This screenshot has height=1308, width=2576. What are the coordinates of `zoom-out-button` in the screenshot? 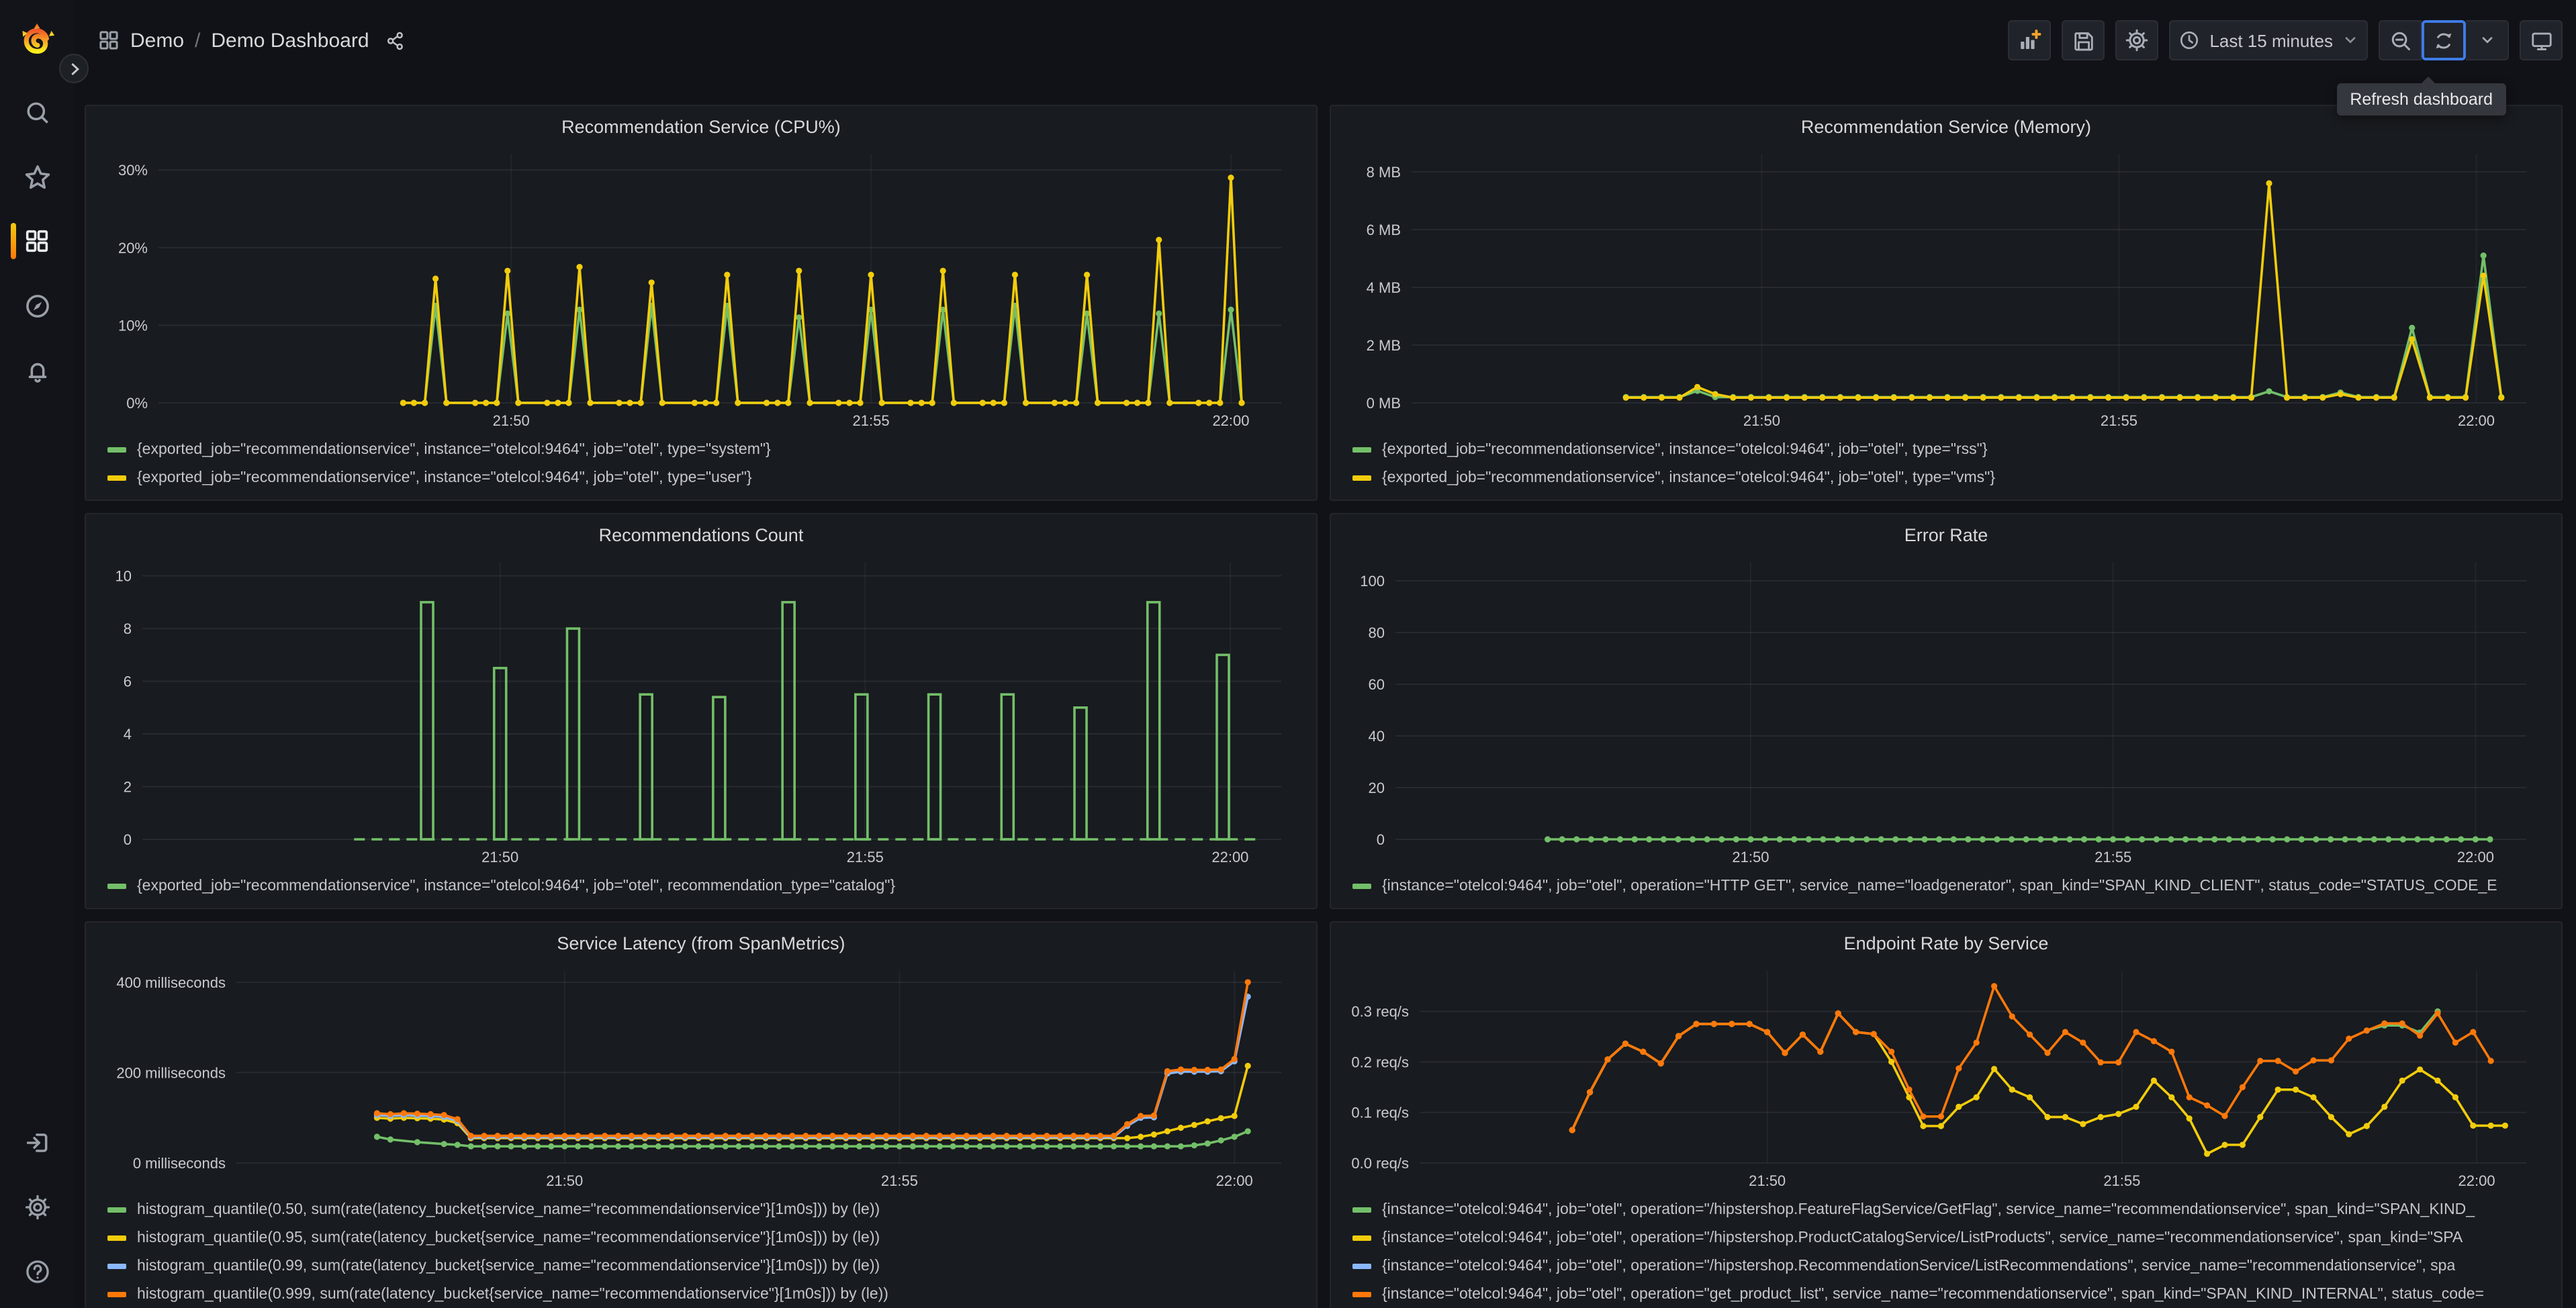 It's located at (2400, 40).